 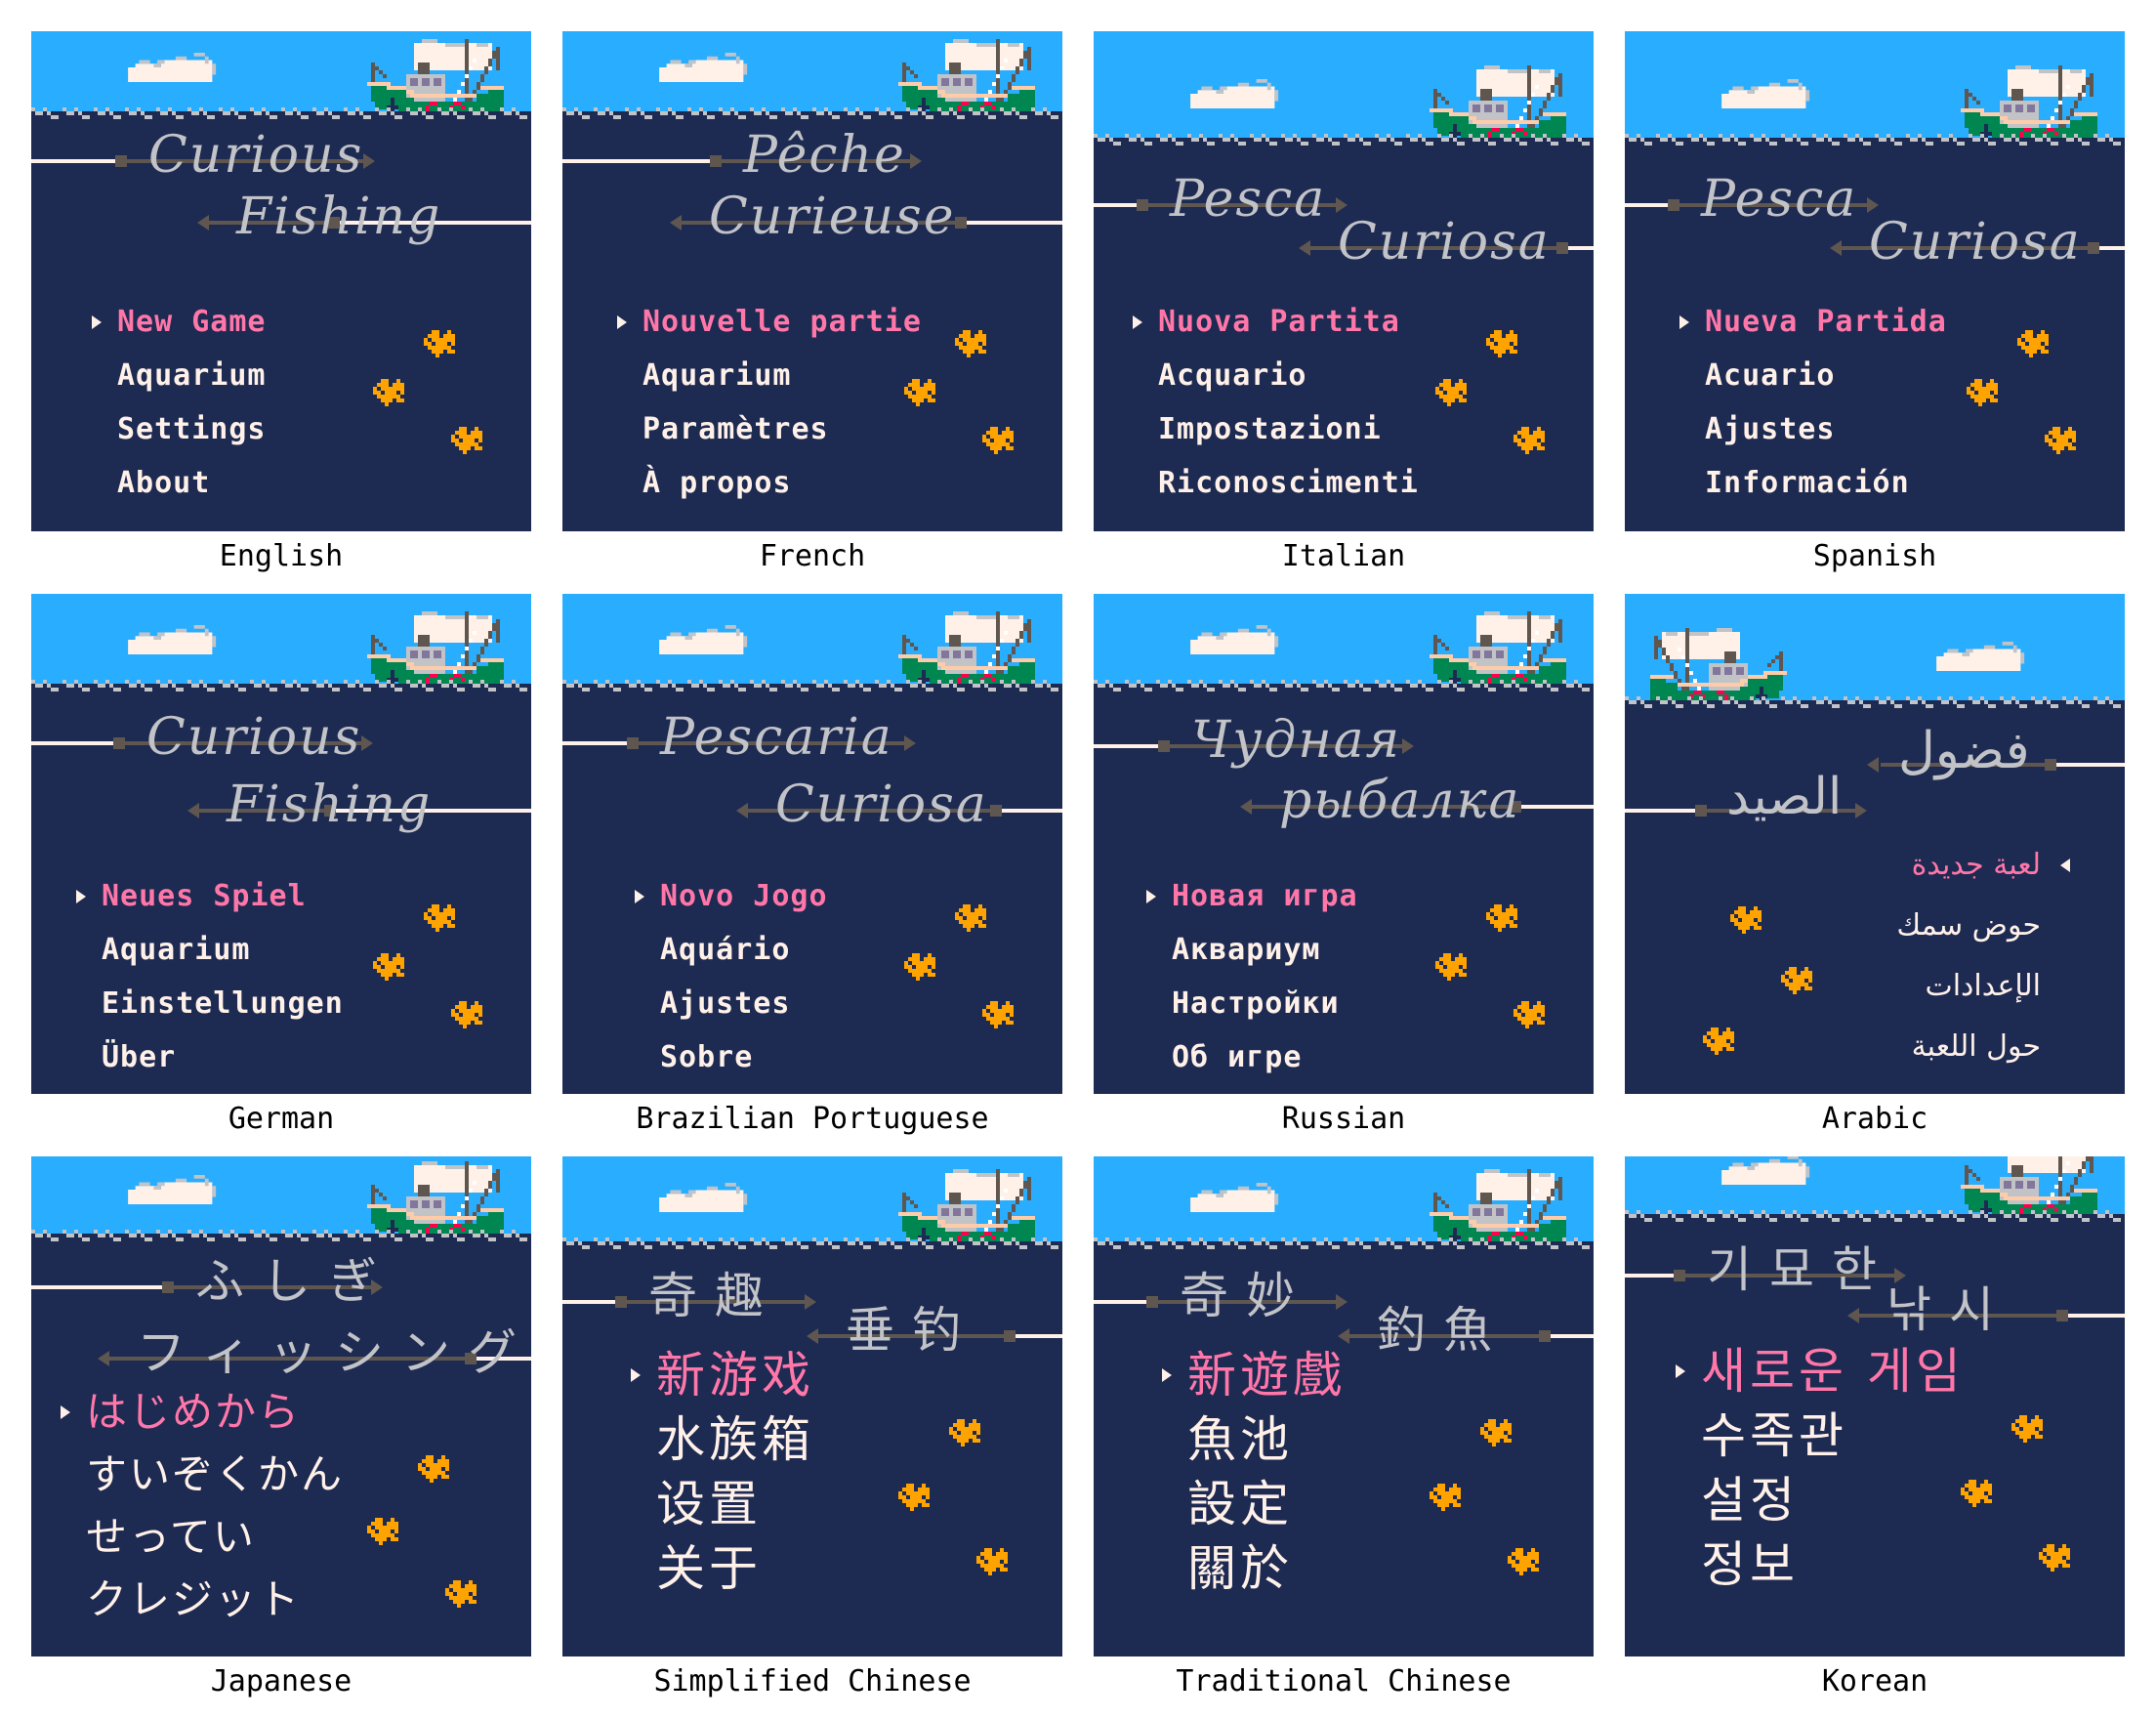 What do you see at coordinates (709, 1504) in the screenshot?
I see `menu-item-settings: 设置` at bounding box center [709, 1504].